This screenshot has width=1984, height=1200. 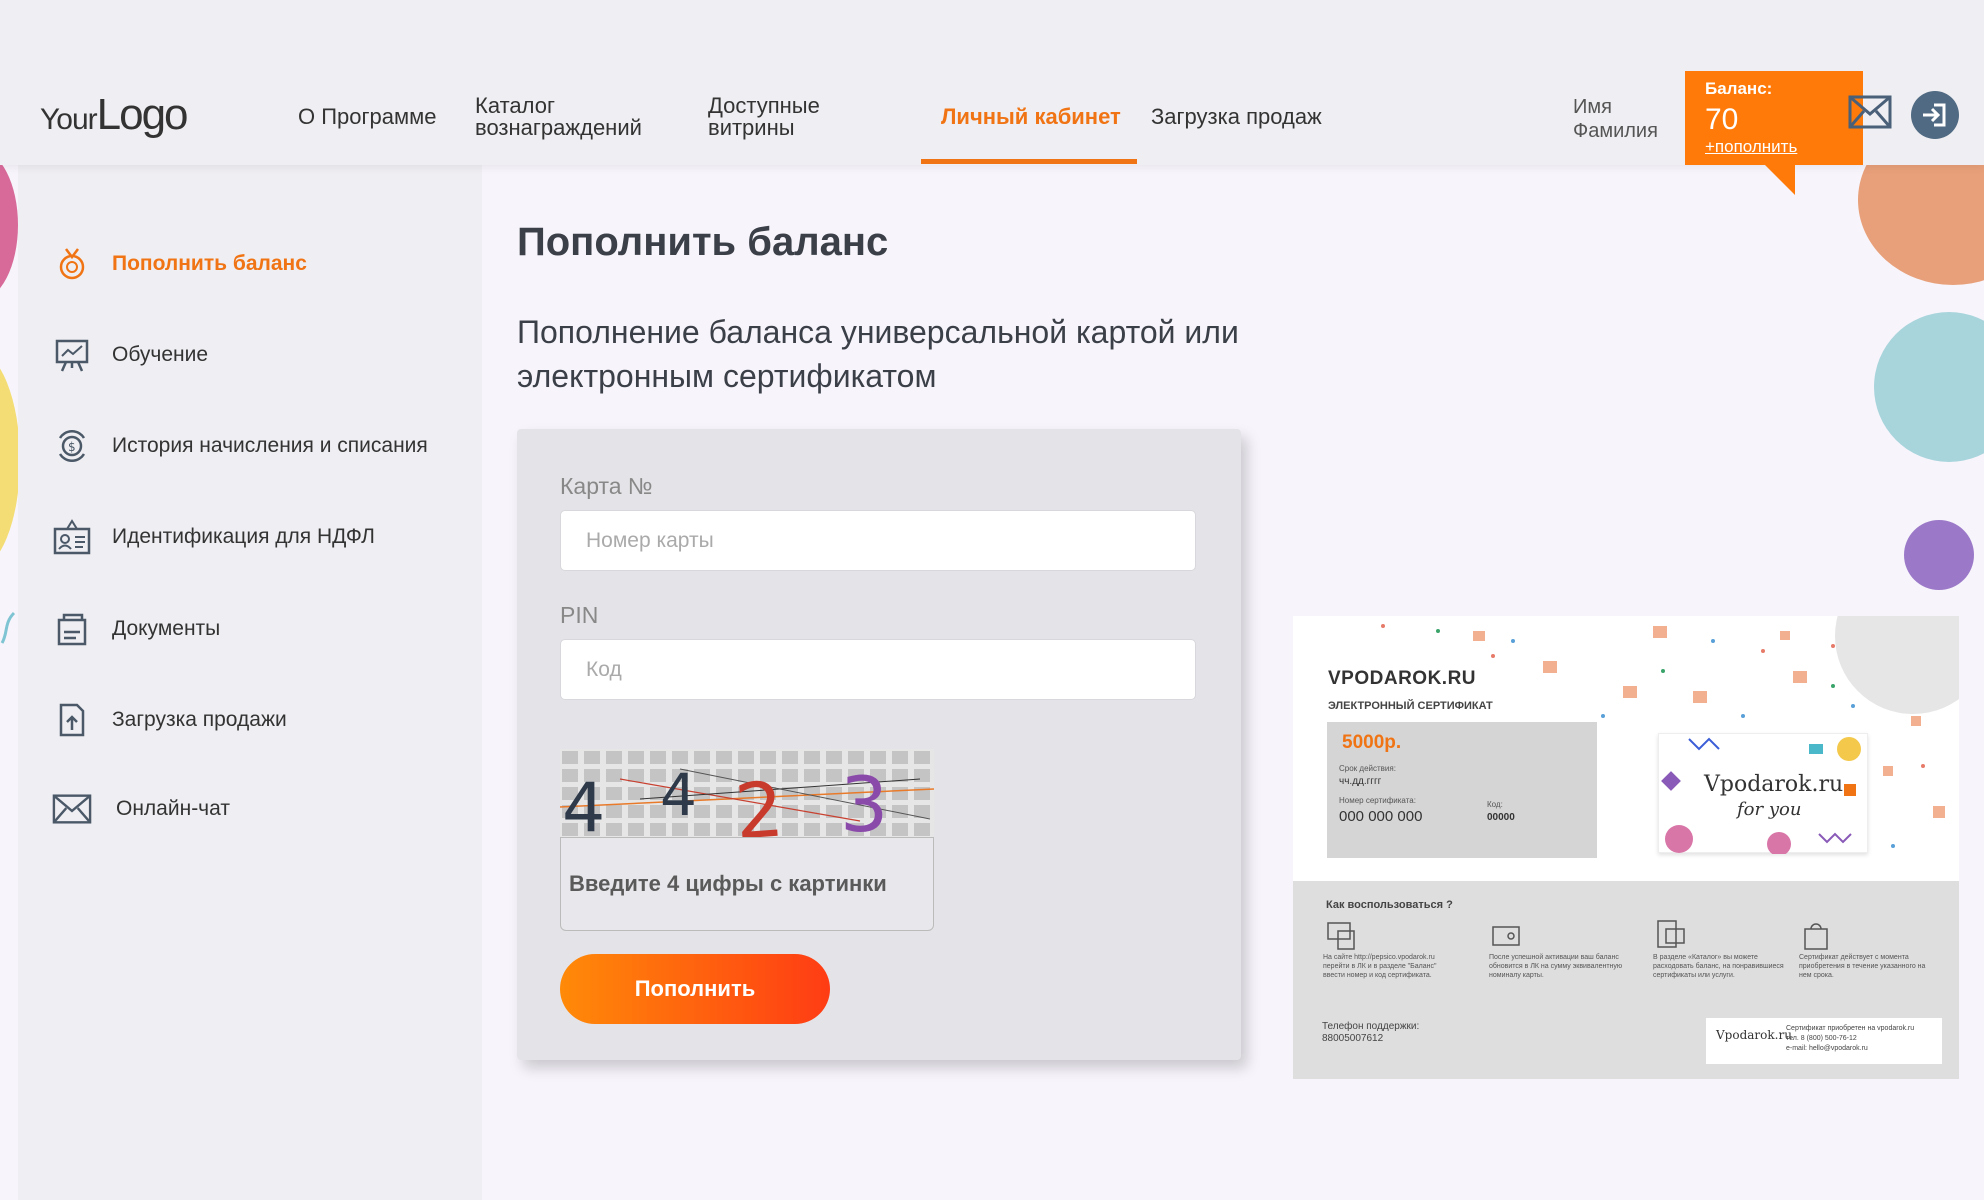 I want to click on site-logo: YourLogo, so click(x=114, y=115).